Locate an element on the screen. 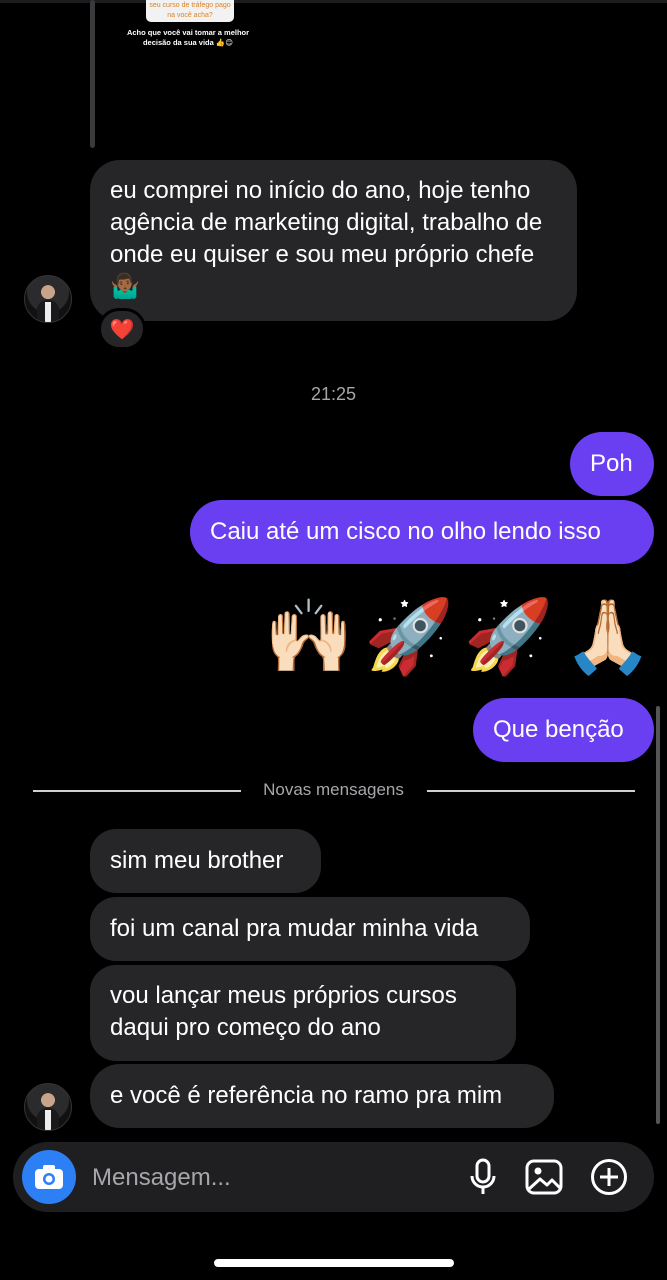 The image size is (667, 1280). outgoing-message: Poh is located at coordinates (612, 464).